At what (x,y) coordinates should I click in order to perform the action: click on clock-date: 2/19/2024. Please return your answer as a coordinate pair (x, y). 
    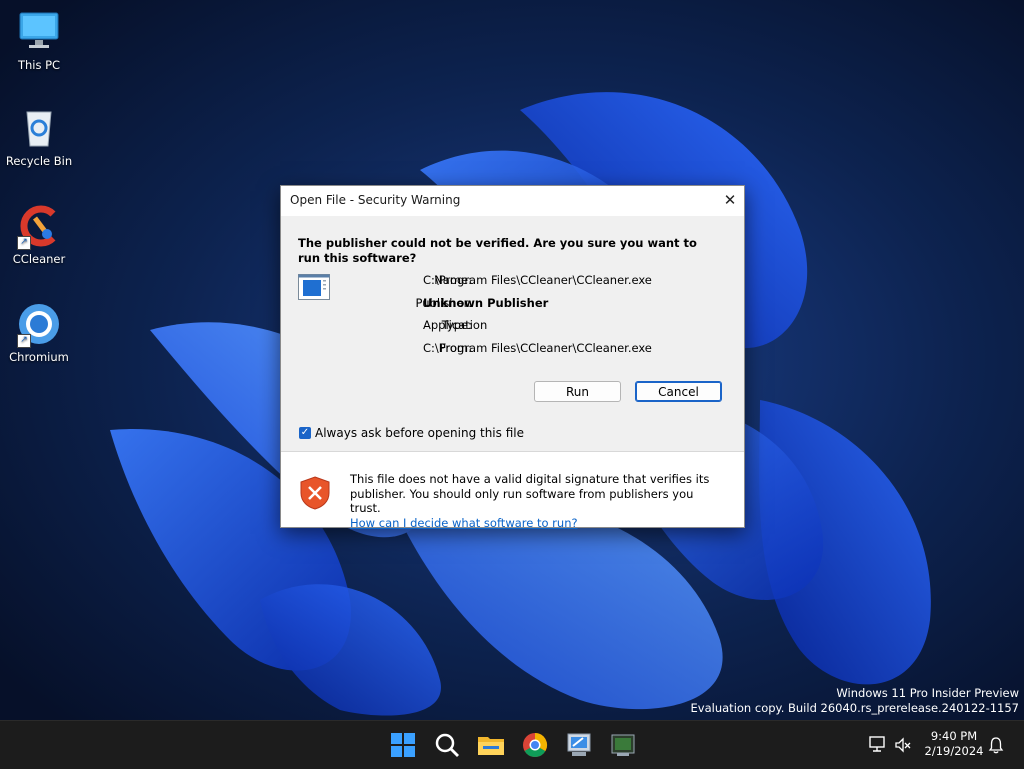
    Looking at the image, I should click on (954, 751).